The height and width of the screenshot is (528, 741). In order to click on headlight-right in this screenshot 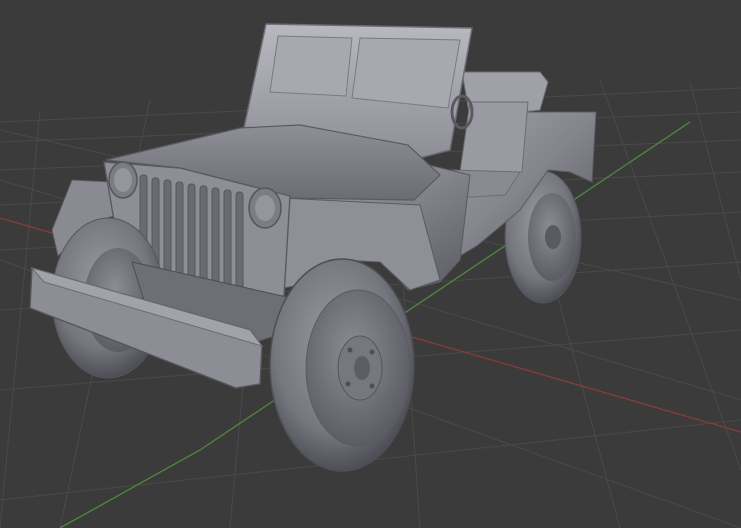, I will do `click(265, 208)`.